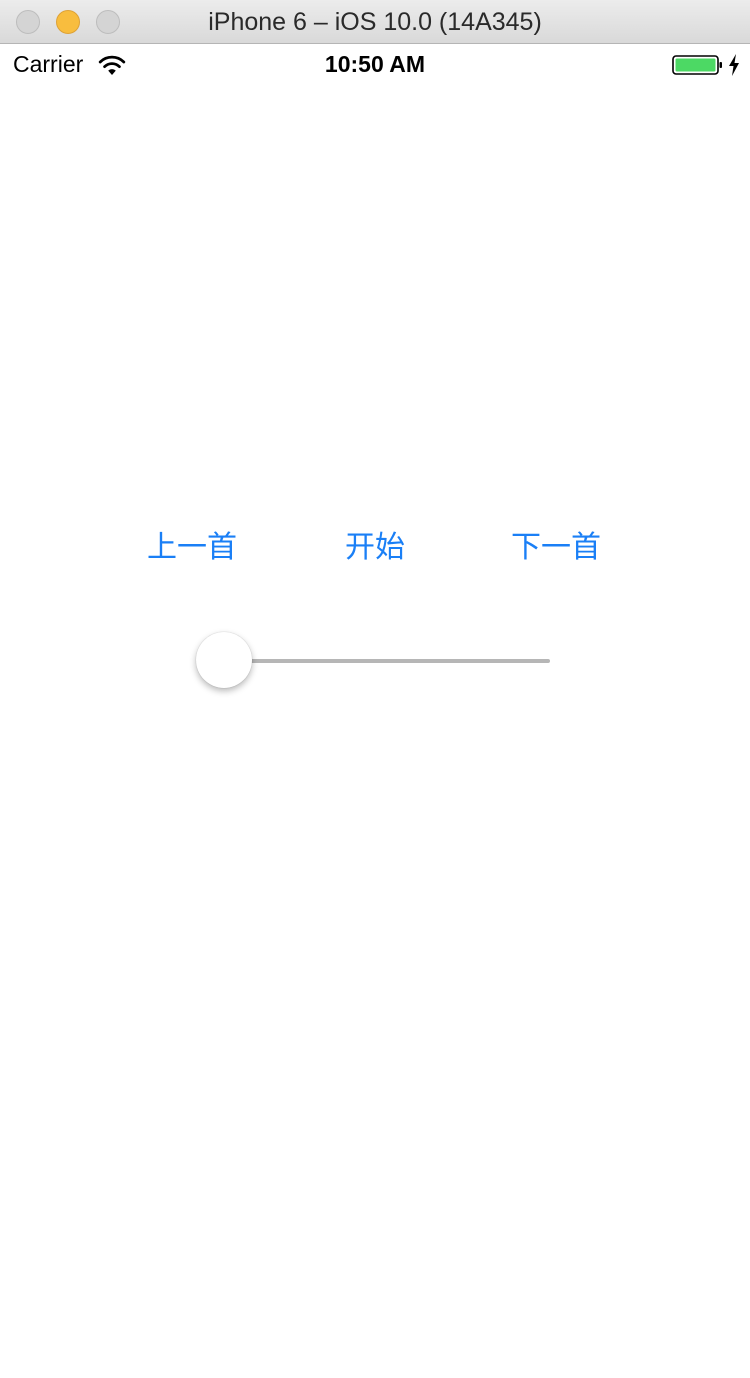 Image resolution: width=750 pixels, height=1378 pixels. What do you see at coordinates (192, 548) in the screenshot?
I see `previous-track-button: 上一首` at bounding box center [192, 548].